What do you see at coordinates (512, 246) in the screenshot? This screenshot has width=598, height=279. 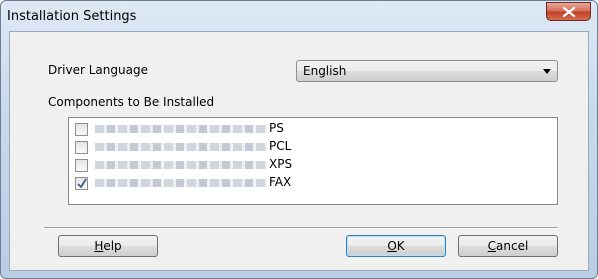 I see `cancel-label-rest: ancel` at bounding box center [512, 246].